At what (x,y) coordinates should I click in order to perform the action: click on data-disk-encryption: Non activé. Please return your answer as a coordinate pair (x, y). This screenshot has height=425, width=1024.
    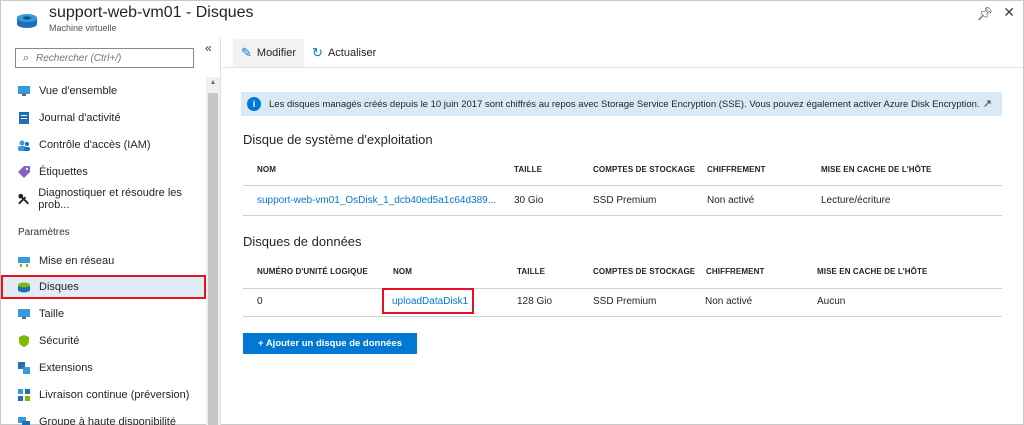
    Looking at the image, I should click on (729, 301).